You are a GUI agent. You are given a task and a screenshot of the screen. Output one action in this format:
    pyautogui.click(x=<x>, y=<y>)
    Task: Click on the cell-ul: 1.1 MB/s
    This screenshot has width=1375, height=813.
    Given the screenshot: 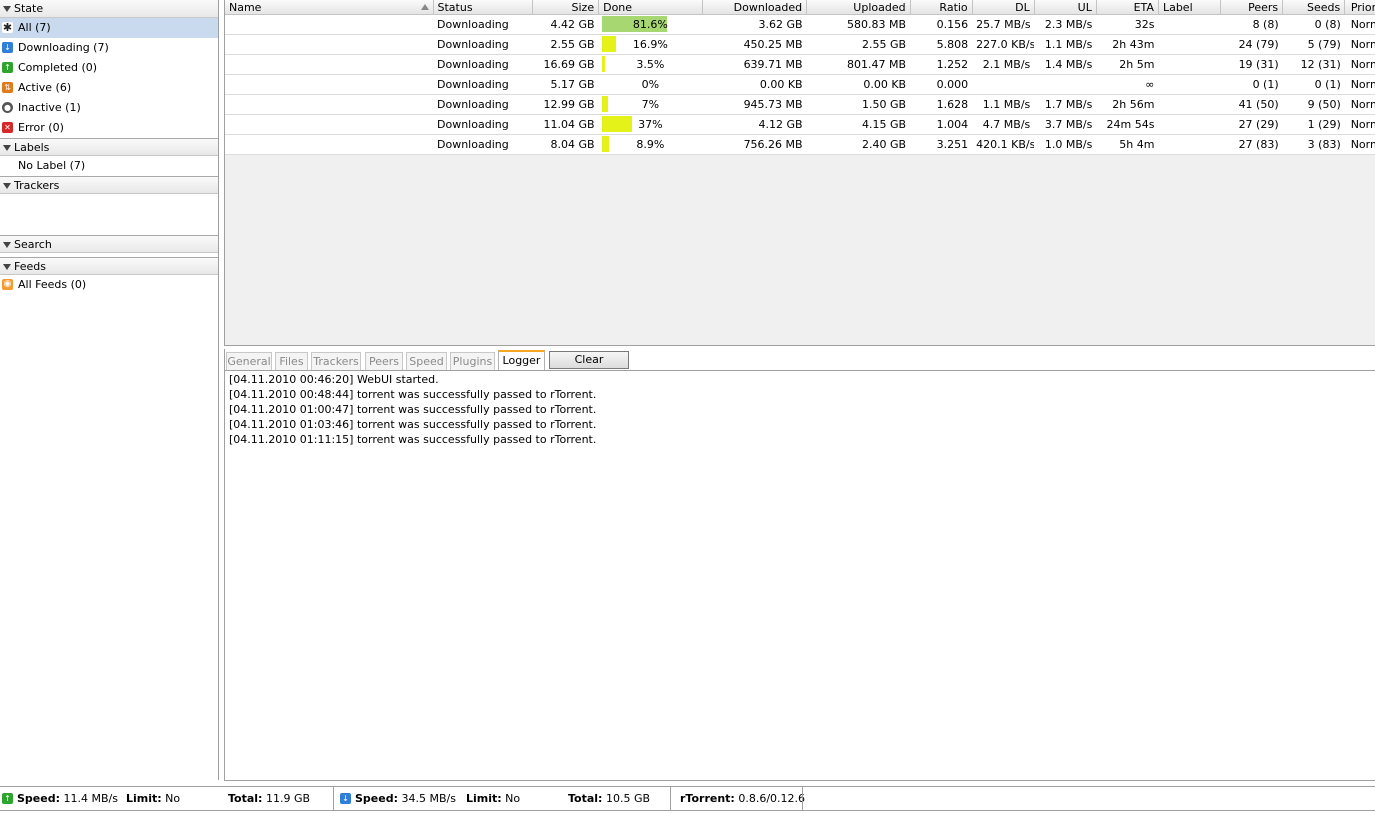 What is the action you would take?
    pyautogui.click(x=1065, y=44)
    